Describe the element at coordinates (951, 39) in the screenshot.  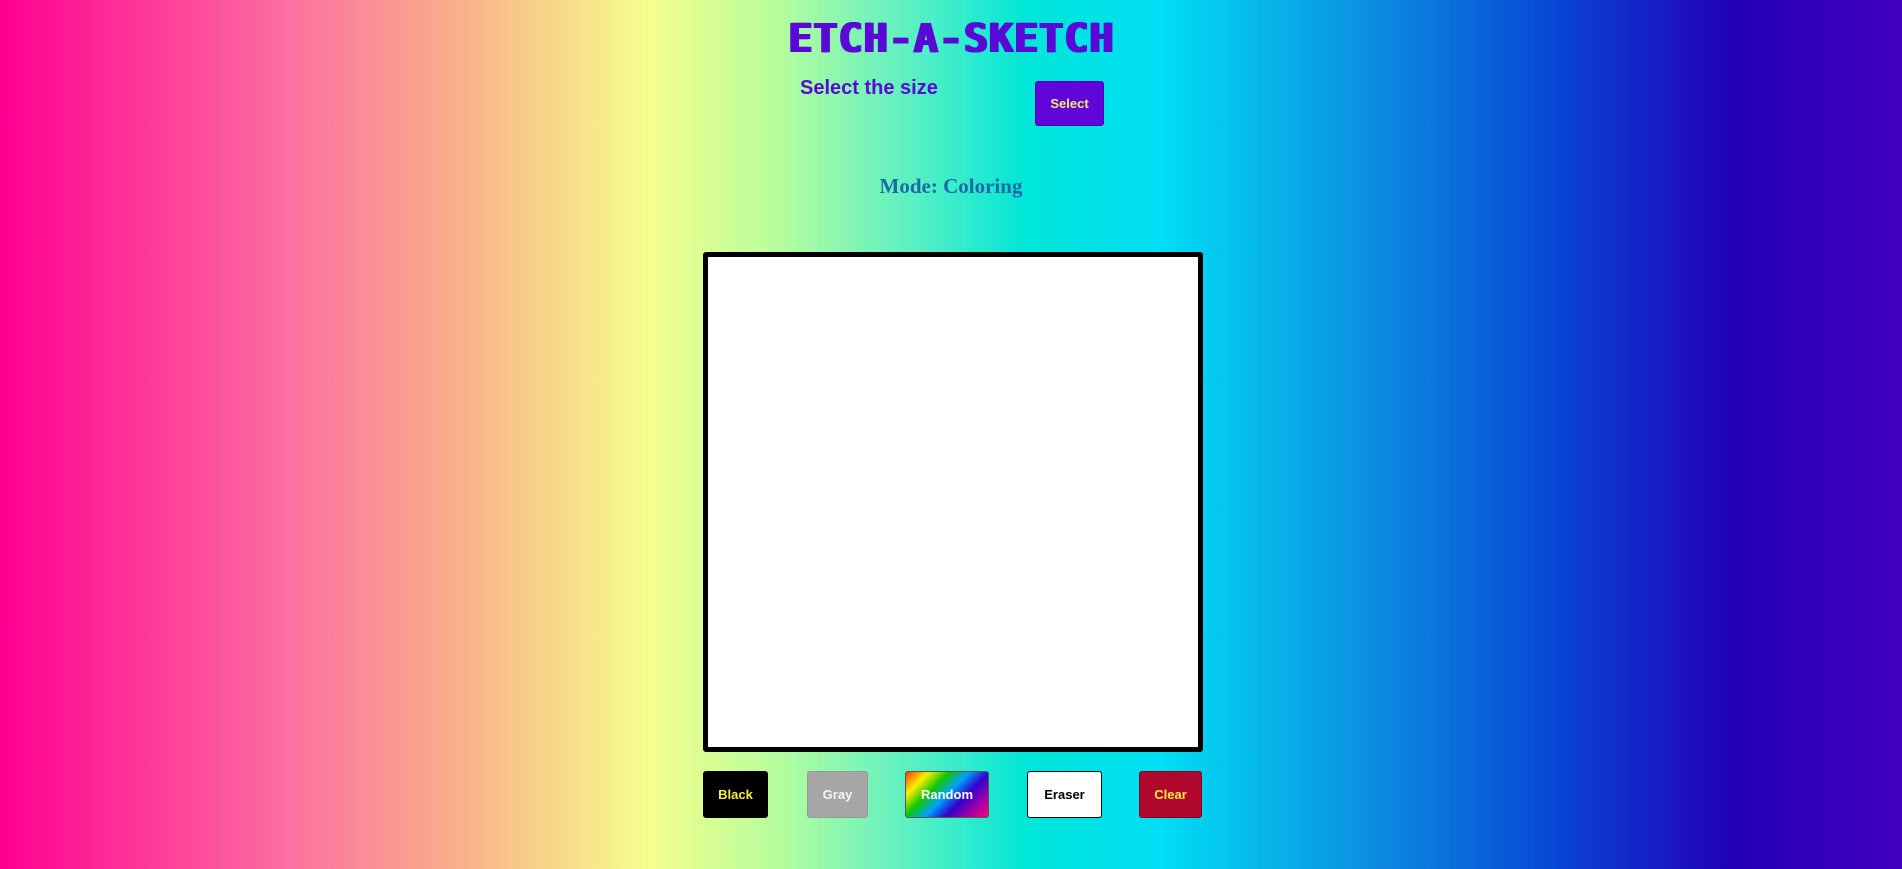
I see `page-title: ETCH-A-SKETCH` at that location.